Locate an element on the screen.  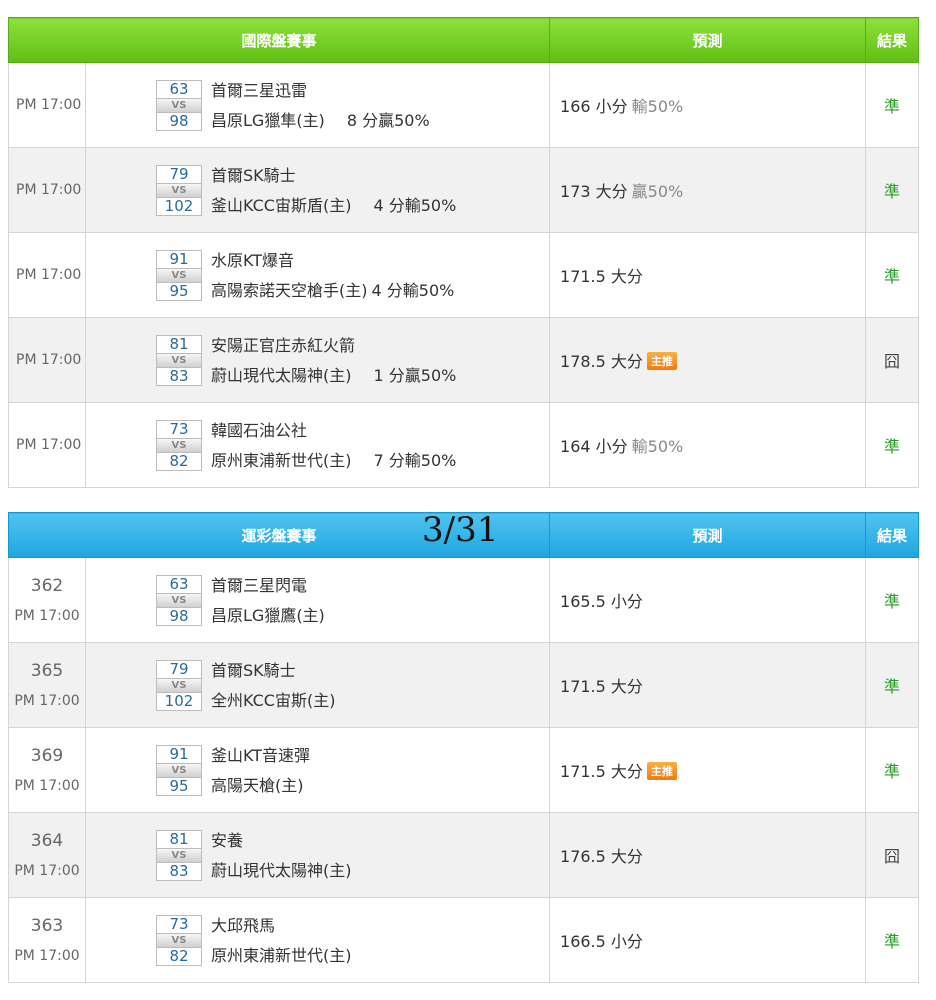
prediction-value: 165.5 小分 is located at coordinates (601, 601).